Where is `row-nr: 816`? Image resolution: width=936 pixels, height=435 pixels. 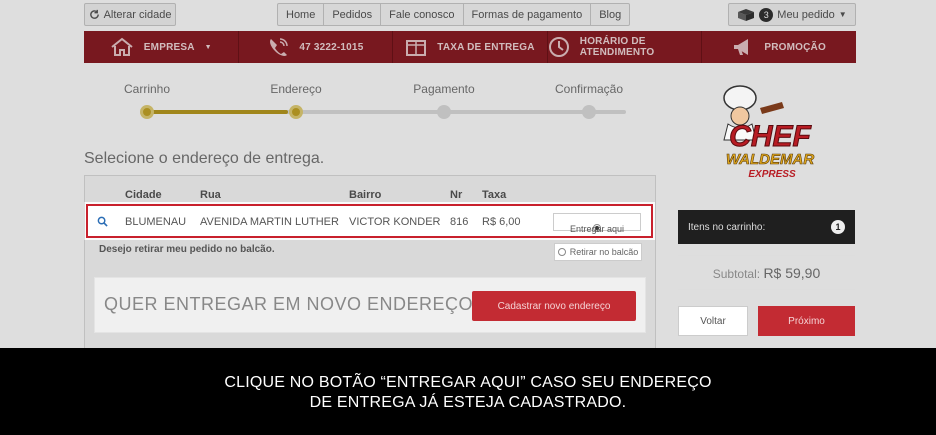
row-nr: 816 is located at coordinates (459, 222).